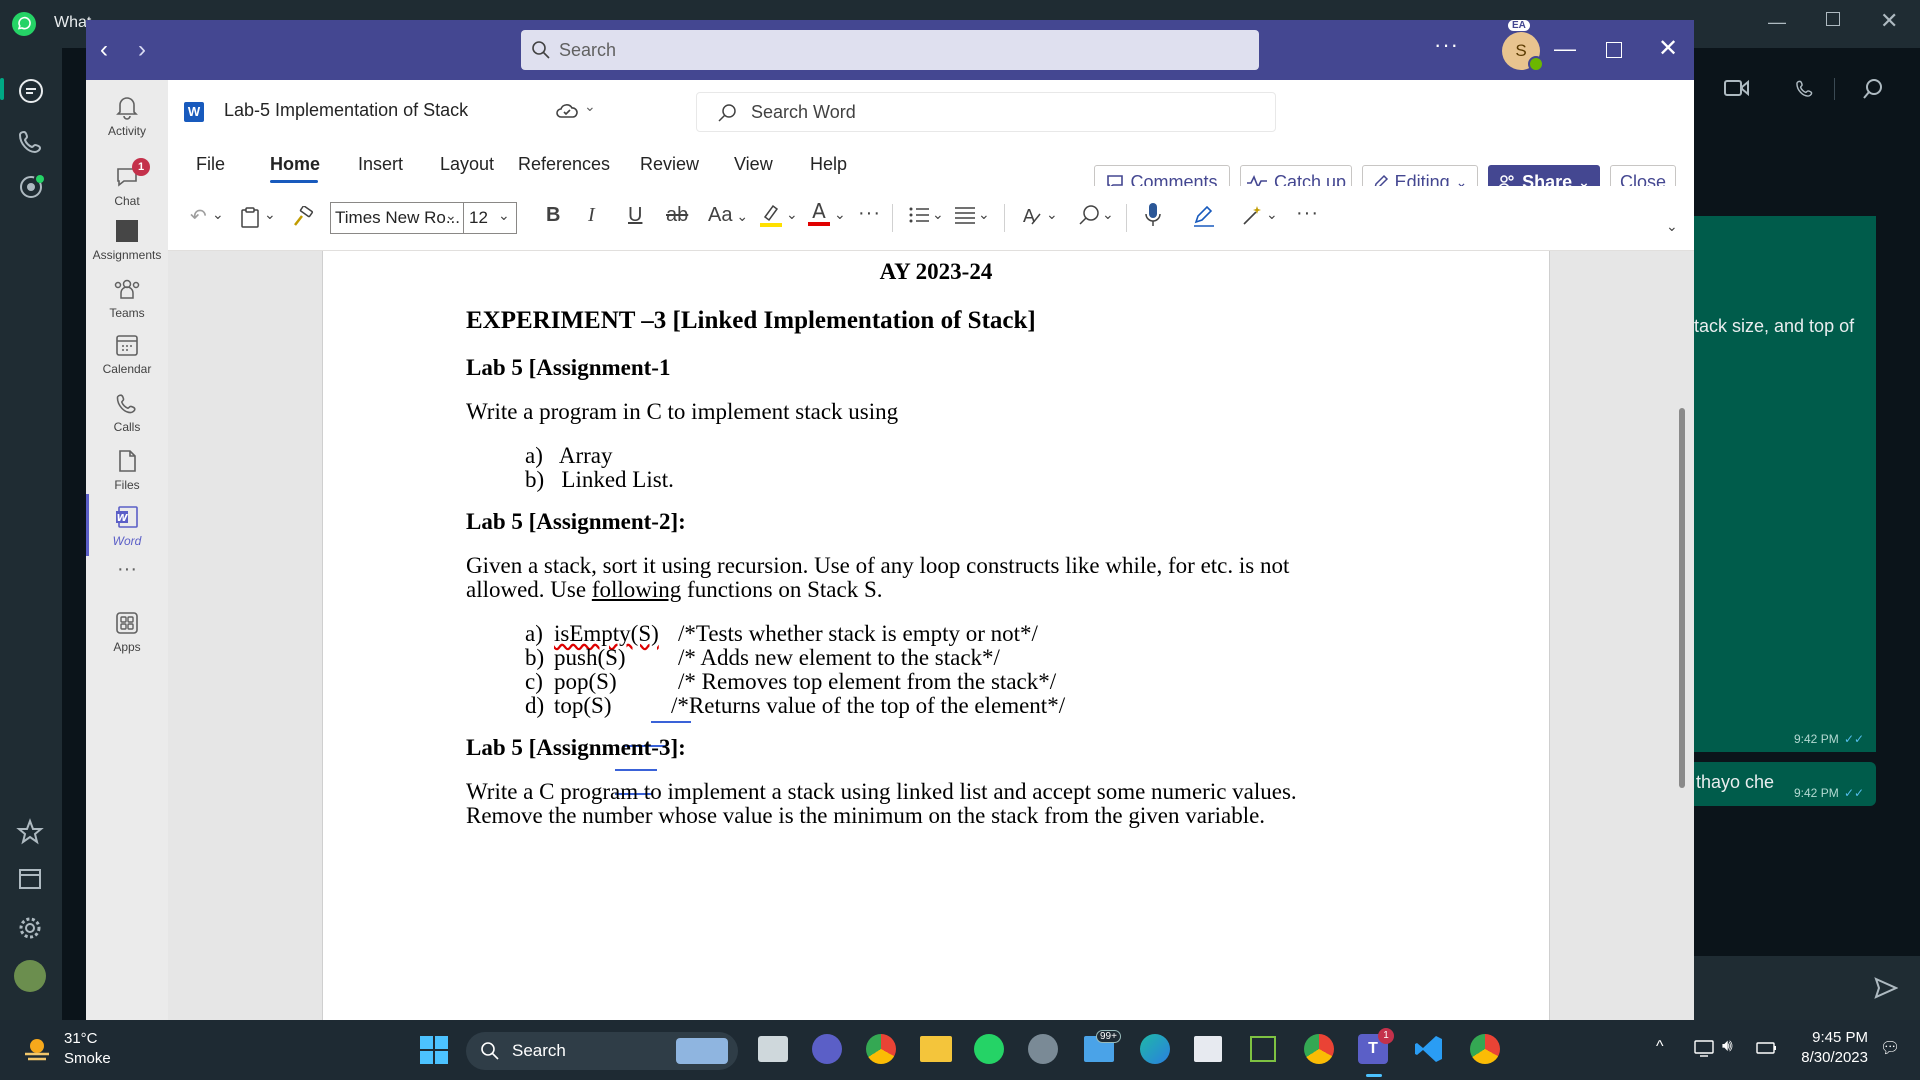 This screenshot has width=1920, height=1080. What do you see at coordinates (819, 214) in the screenshot?
I see `font-color-button: A` at bounding box center [819, 214].